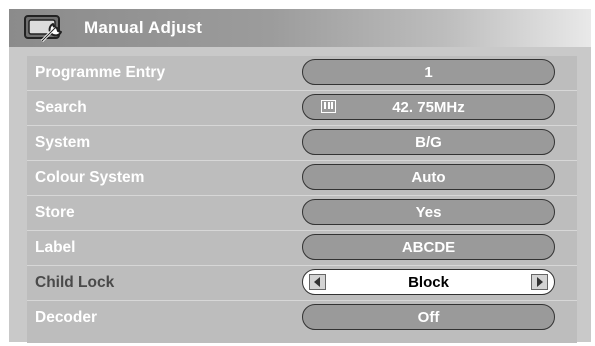  What do you see at coordinates (55, 247) in the screenshot?
I see `row-label: Label` at bounding box center [55, 247].